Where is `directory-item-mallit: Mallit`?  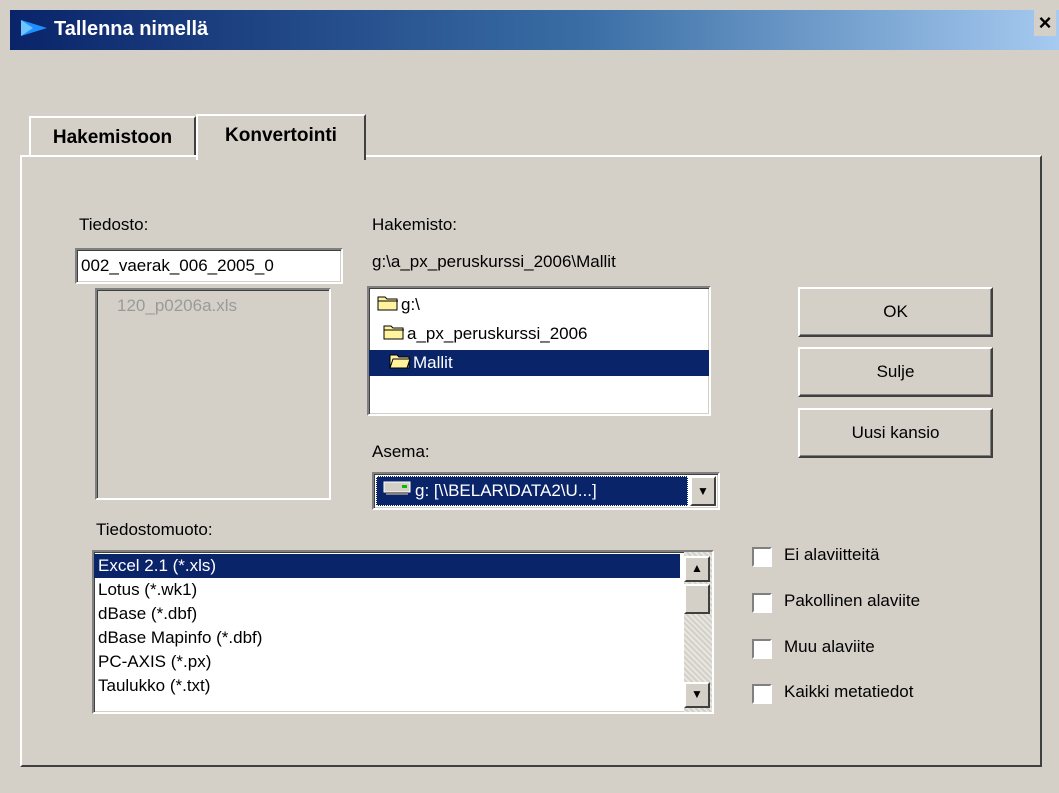
directory-item-mallit: Mallit is located at coordinates (539, 363).